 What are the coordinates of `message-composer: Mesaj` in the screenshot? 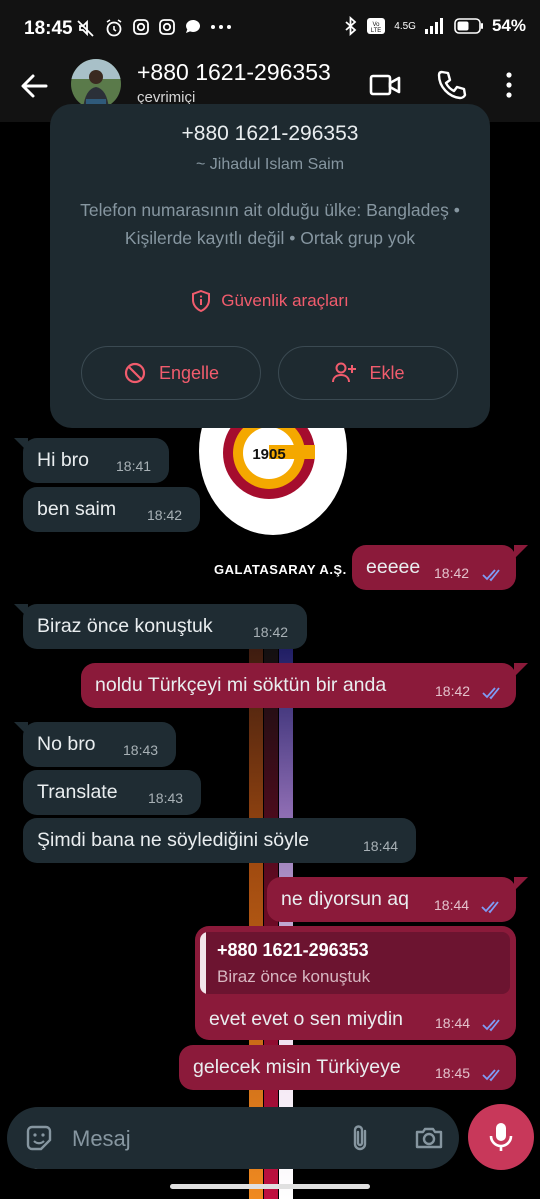 It's located at (233, 1138).